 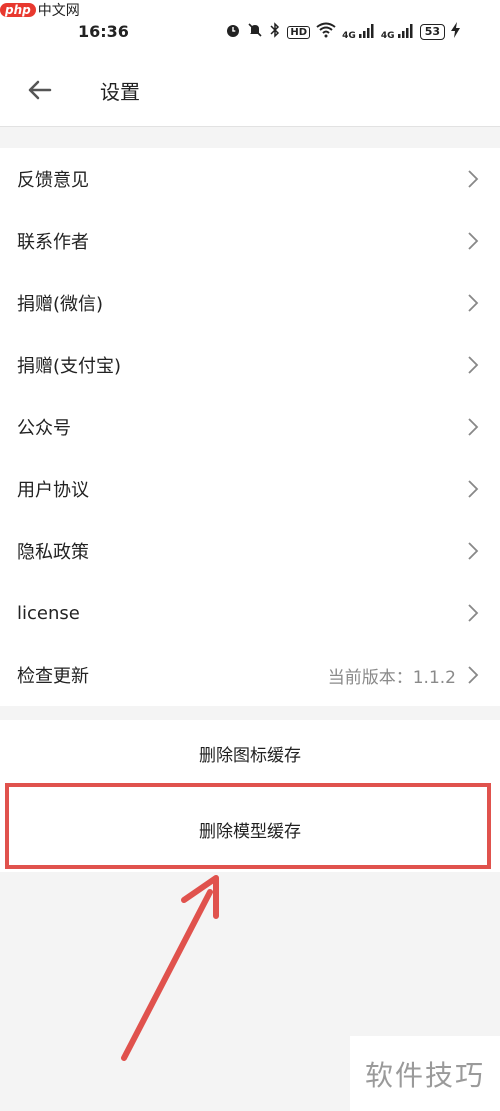 What do you see at coordinates (326, 32) in the screenshot?
I see `wifi-icon` at bounding box center [326, 32].